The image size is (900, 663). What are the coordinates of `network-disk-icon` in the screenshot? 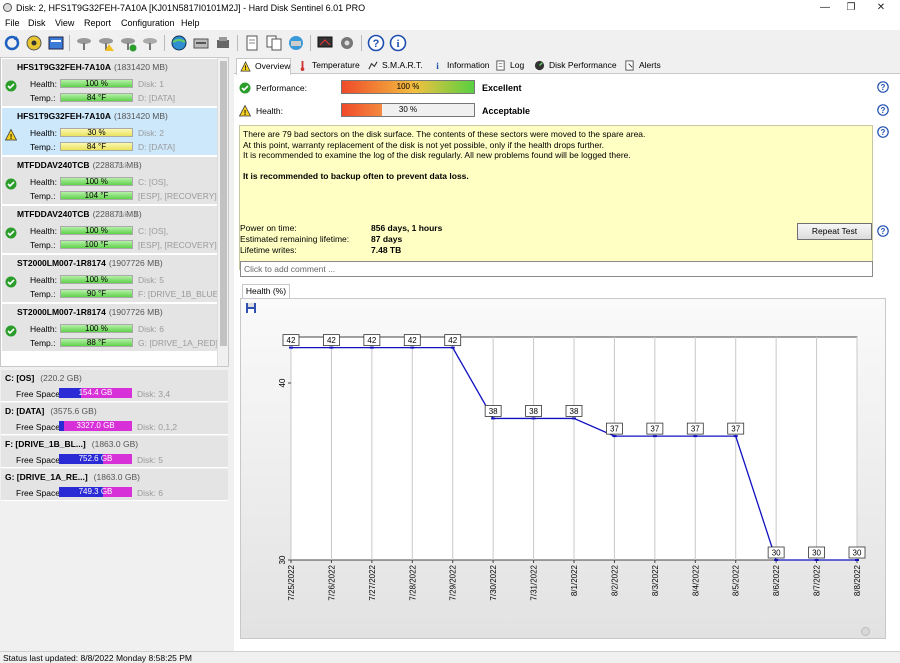 It's located at (201, 43).